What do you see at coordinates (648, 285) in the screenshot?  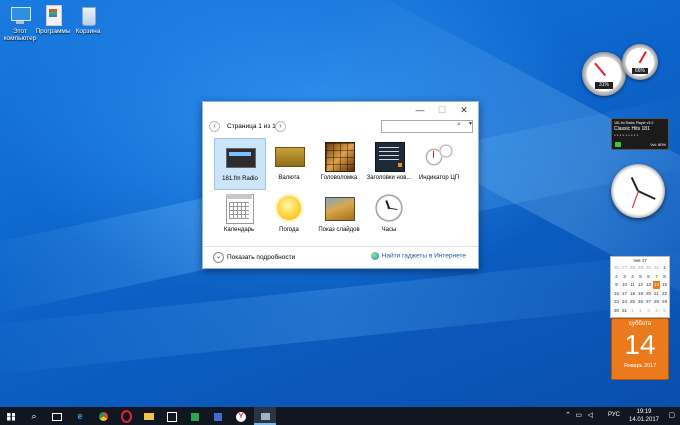 I see `calendar-day-cell: 13` at bounding box center [648, 285].